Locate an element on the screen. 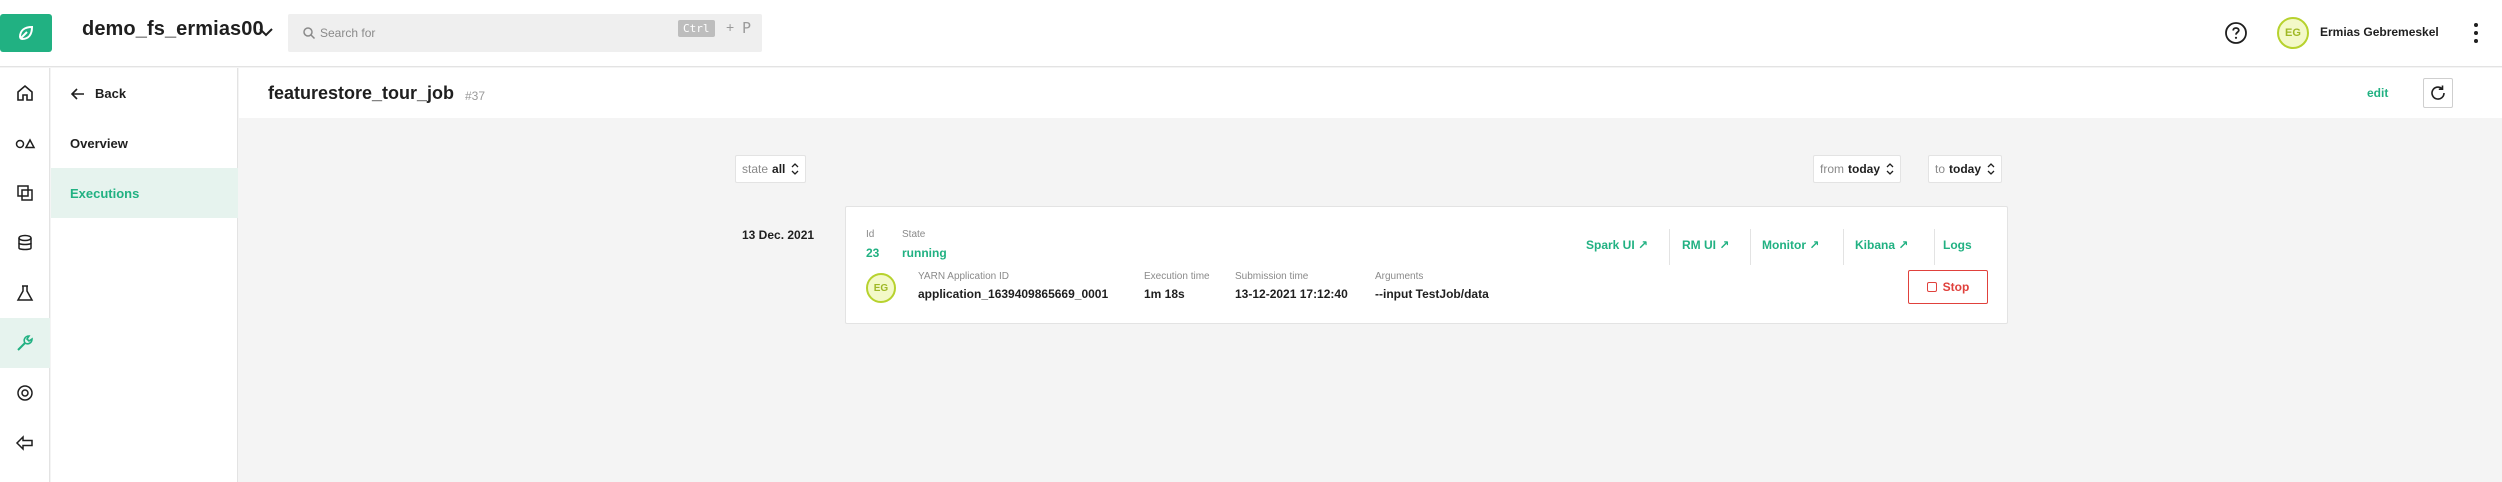 This screenshot has width=2502, height=482. features-icon is located at coordinates (25, 143).